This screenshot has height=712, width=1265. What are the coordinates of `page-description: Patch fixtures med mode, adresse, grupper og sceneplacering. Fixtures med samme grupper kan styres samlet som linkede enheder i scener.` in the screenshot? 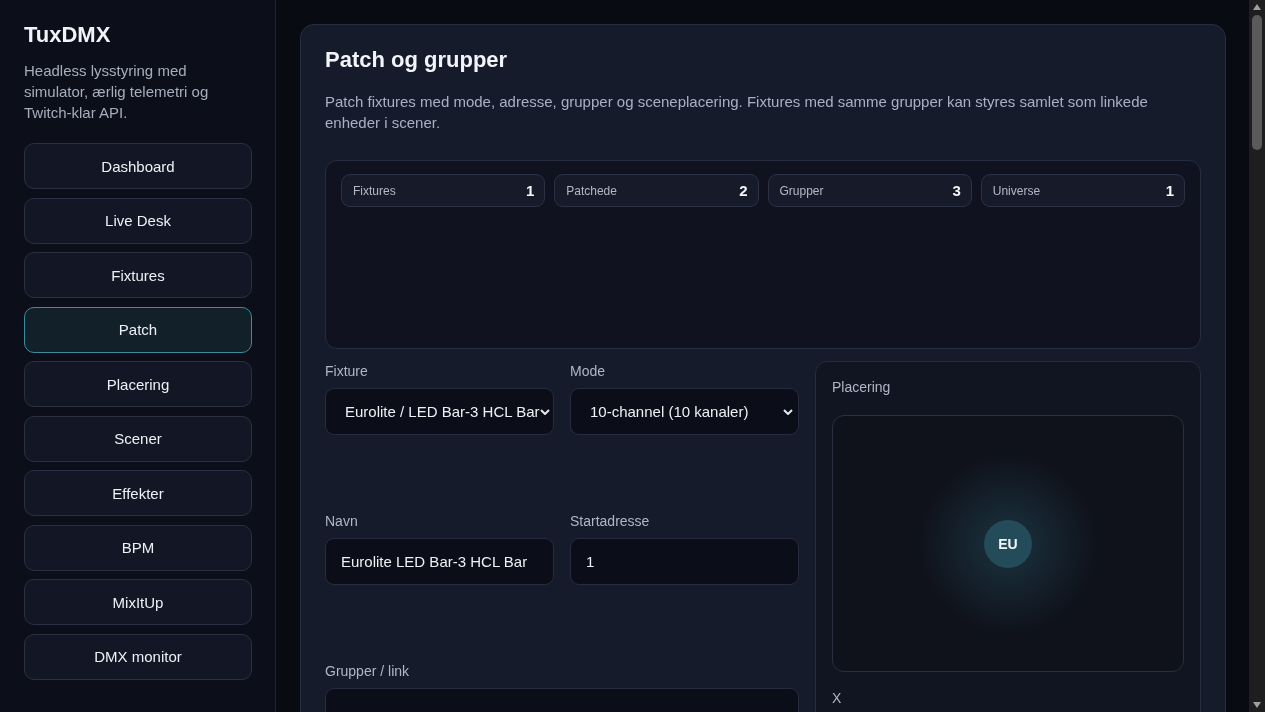 It's located at (737, 112).